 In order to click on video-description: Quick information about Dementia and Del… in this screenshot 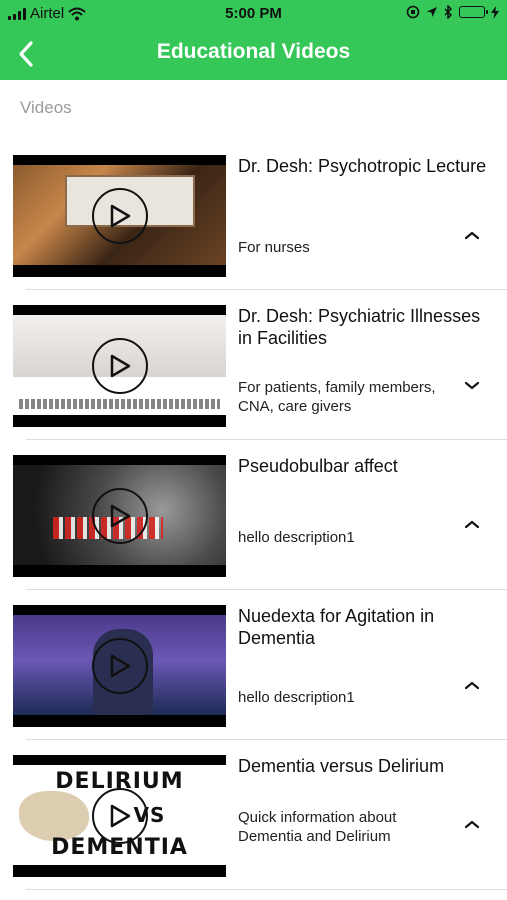, I will do `click(317, 827)`.